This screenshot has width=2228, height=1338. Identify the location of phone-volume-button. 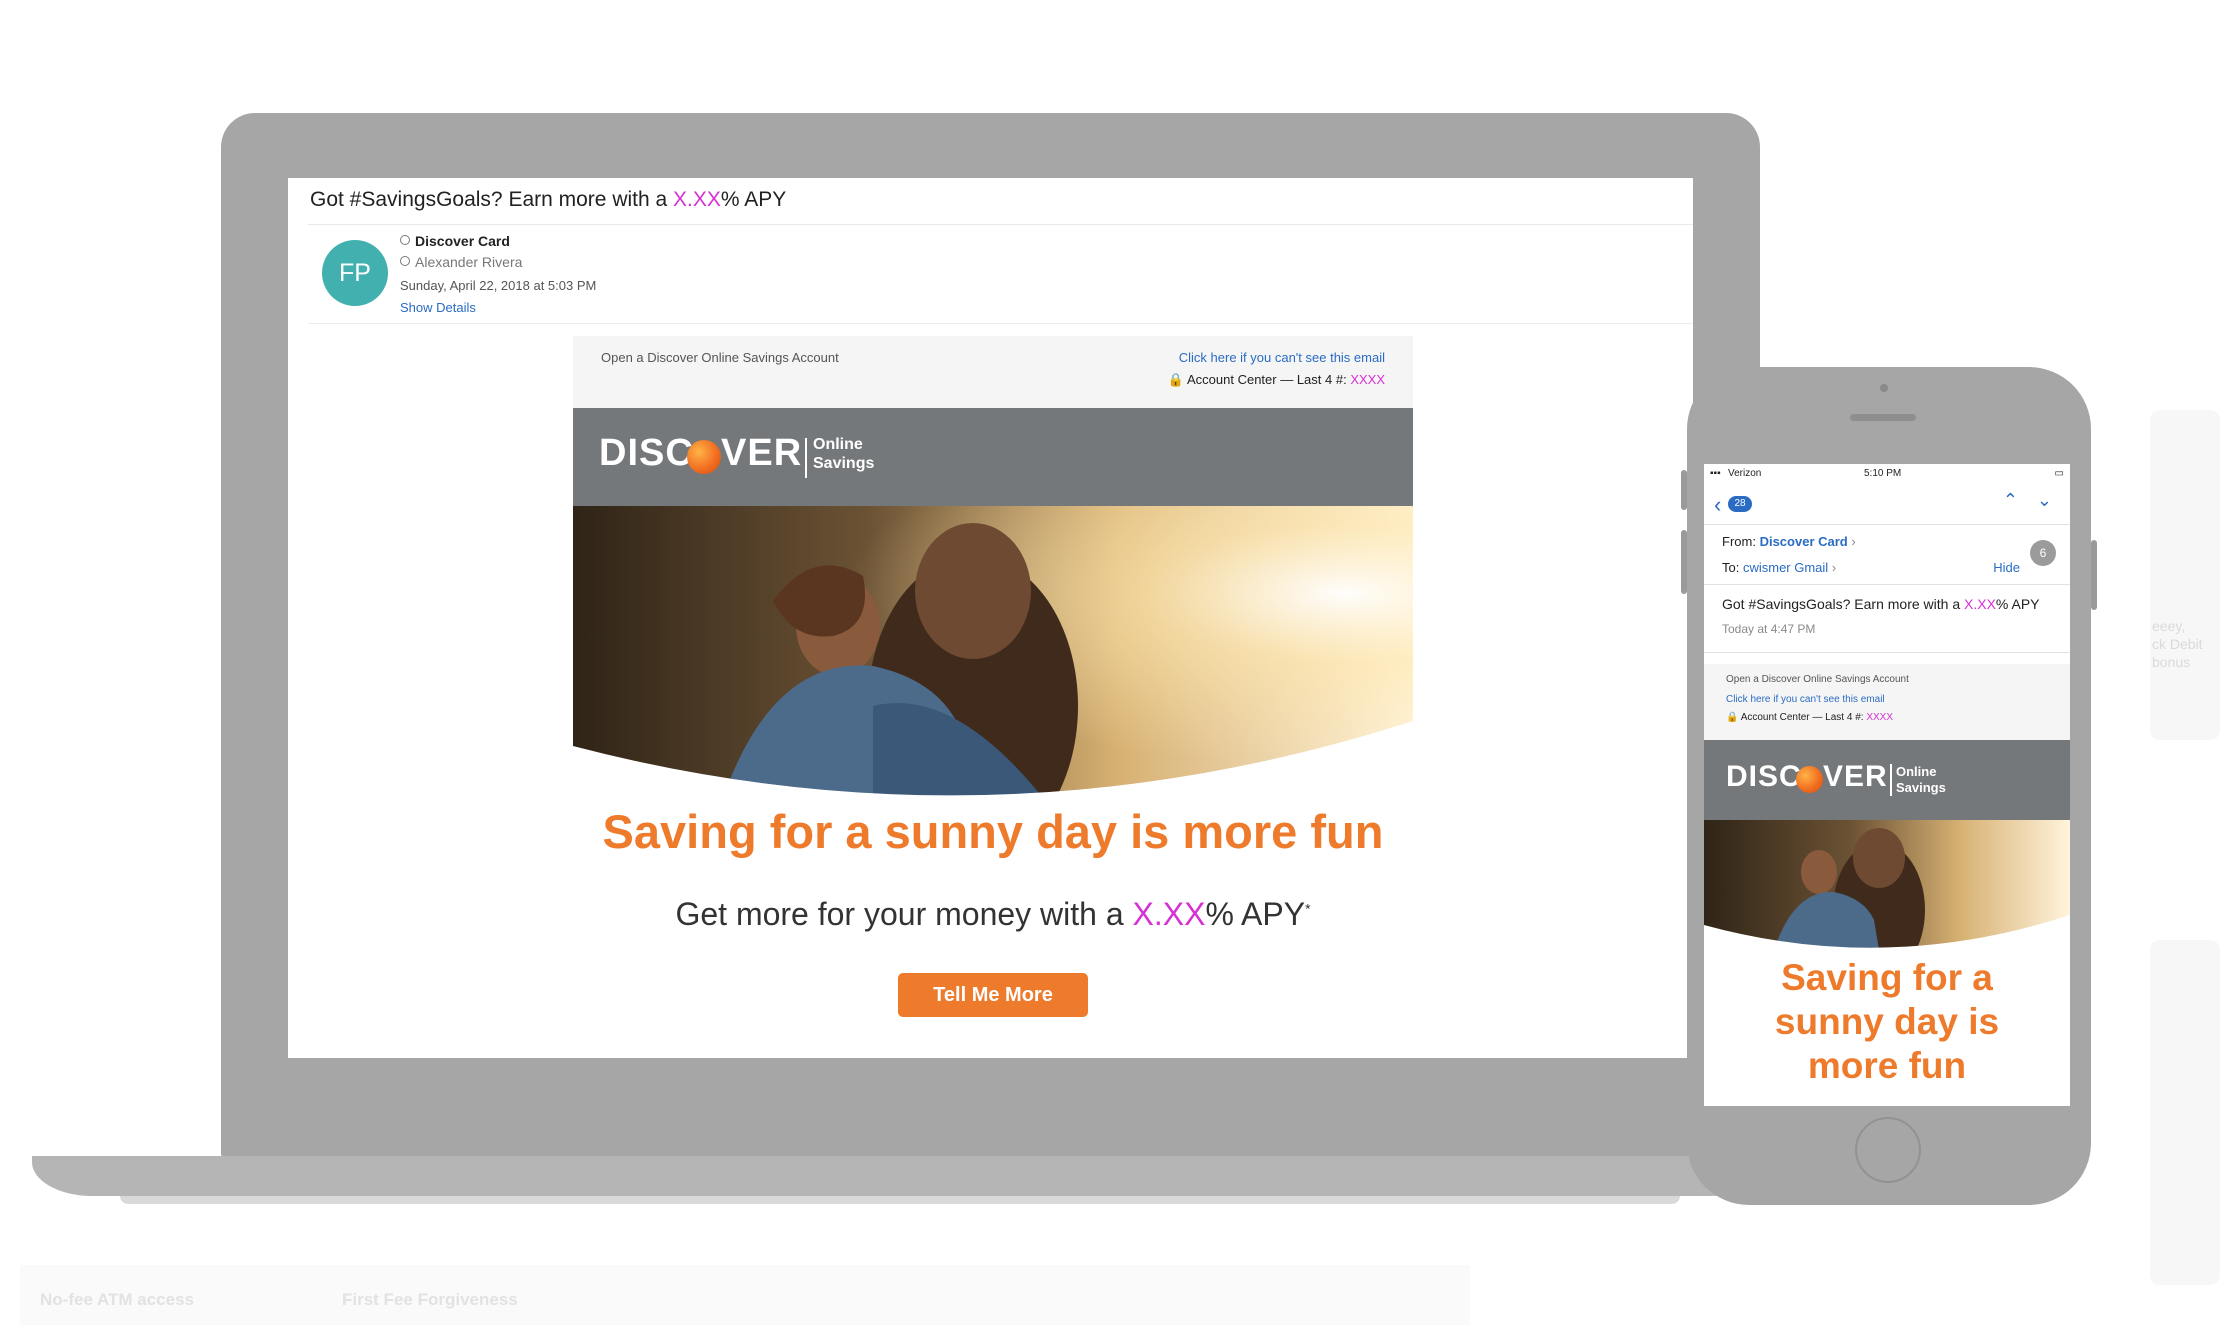
(1684, 562).